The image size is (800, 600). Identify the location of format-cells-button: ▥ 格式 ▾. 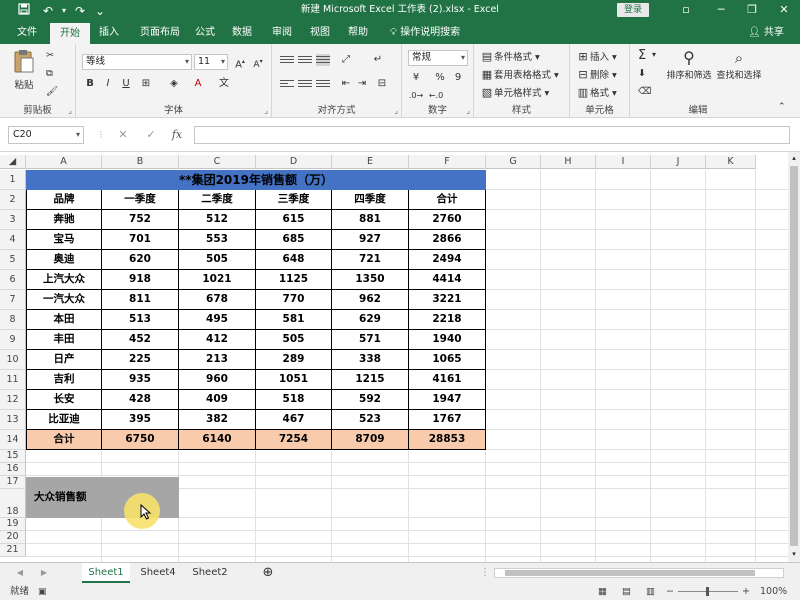
(596, 92).